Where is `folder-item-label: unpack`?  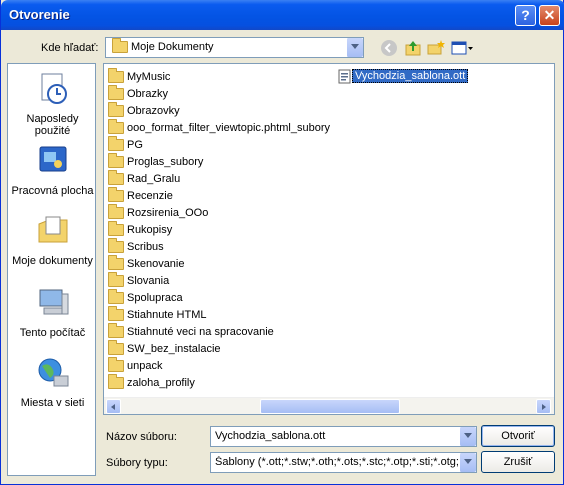 folder-item-label: unpack is located at coordinates (145, 366).